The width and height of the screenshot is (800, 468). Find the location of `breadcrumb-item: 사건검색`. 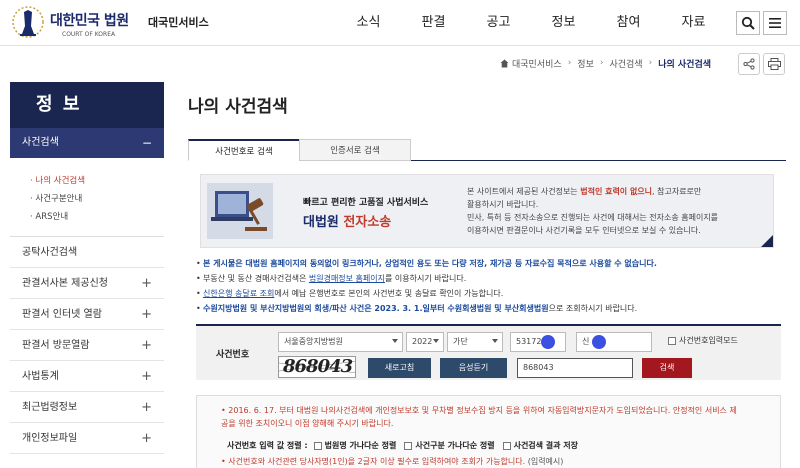

breadcrumb-item: 사건검색 is located at coordinates (625, 63).